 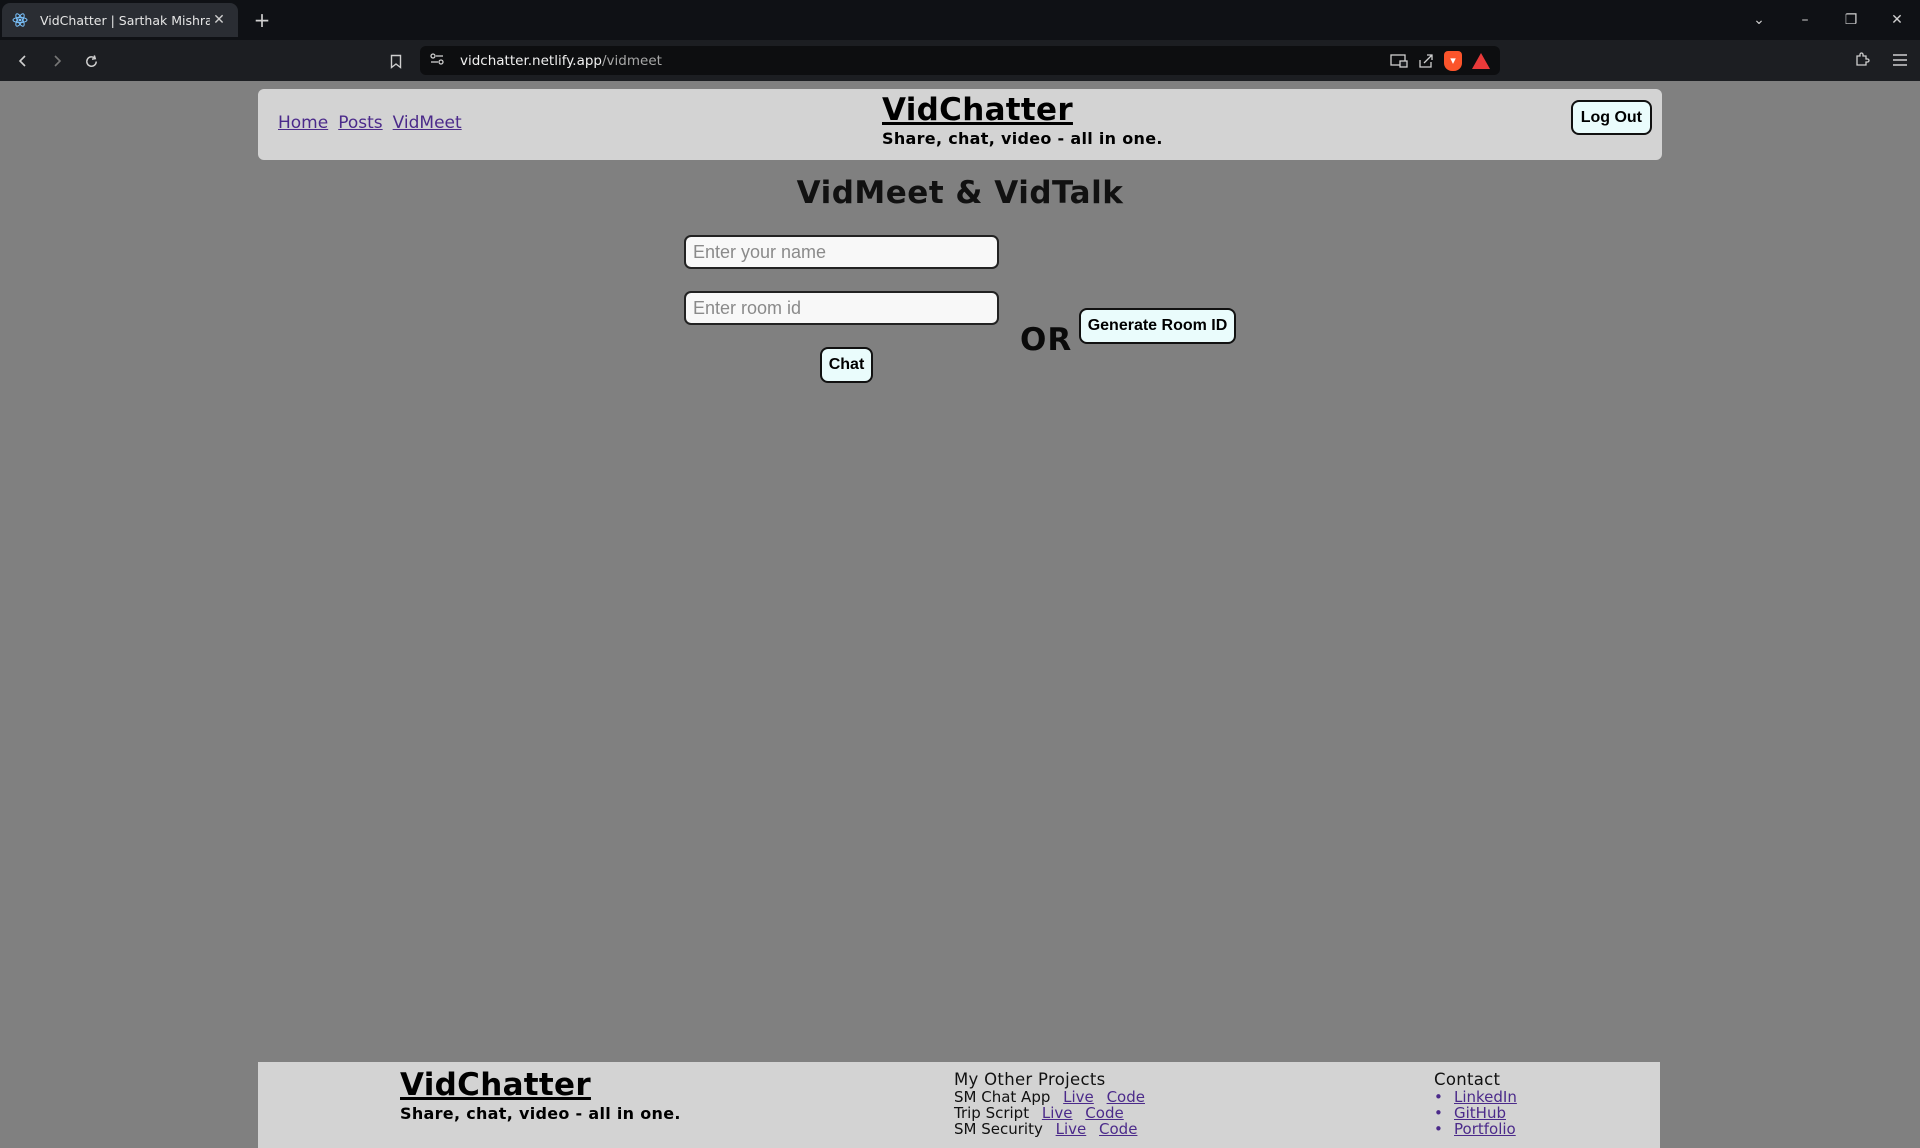 What do you see at coordinates (1426, 61) in the screenshot?
I see `share-icon` at bounding box center [1426, 61].